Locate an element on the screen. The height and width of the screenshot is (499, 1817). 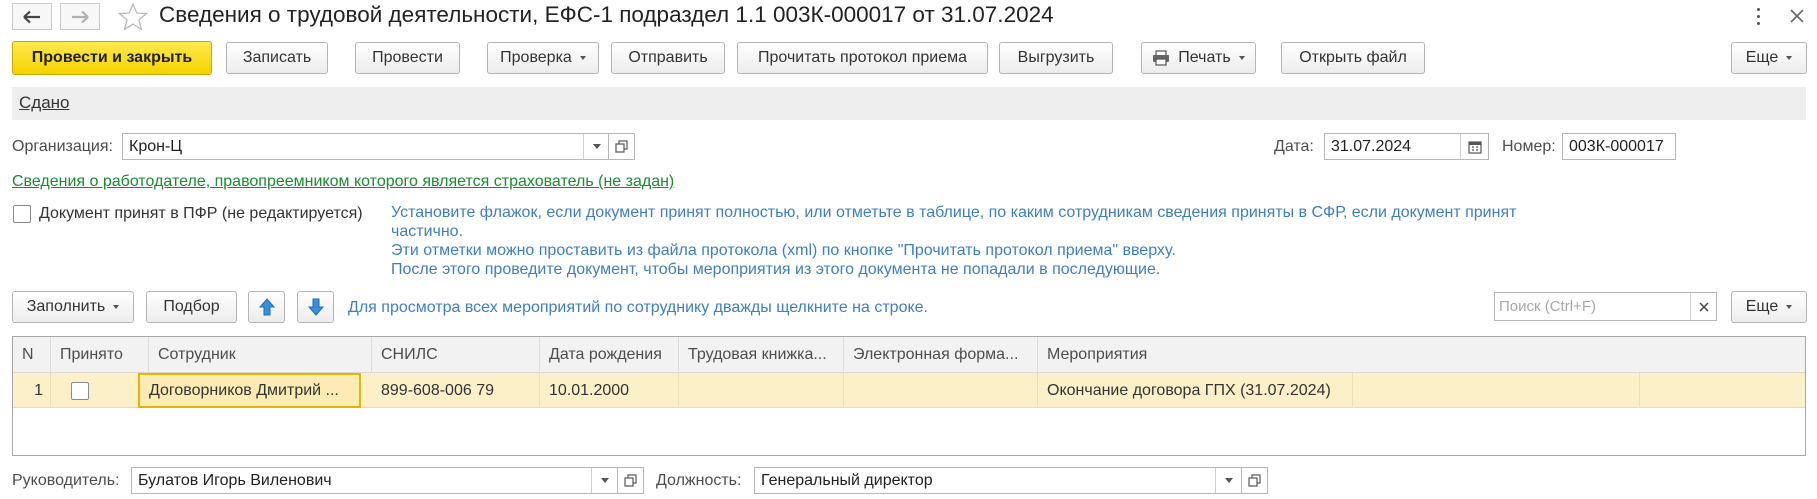
head-open-button is located at coordinates (630, 480).